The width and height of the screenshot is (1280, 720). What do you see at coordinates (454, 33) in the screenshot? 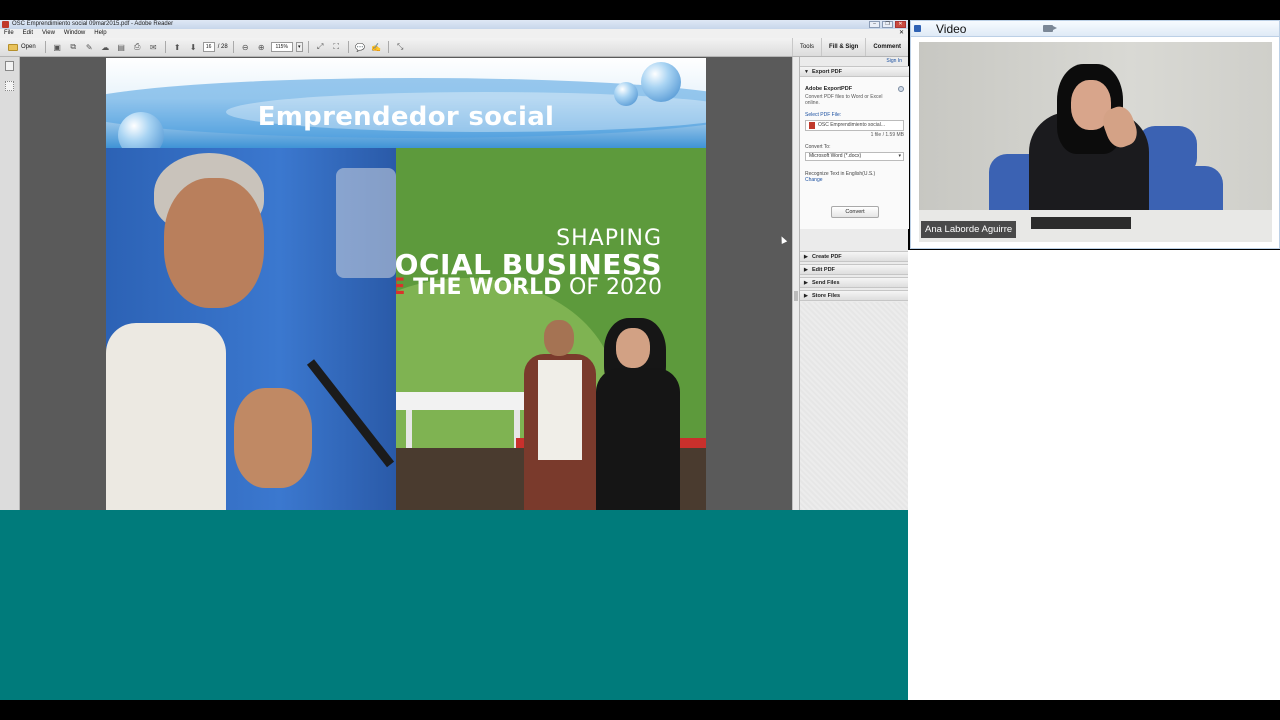
I see `menu-bar: File Edit View Window Help ✕` at bounding box center [454, 33].